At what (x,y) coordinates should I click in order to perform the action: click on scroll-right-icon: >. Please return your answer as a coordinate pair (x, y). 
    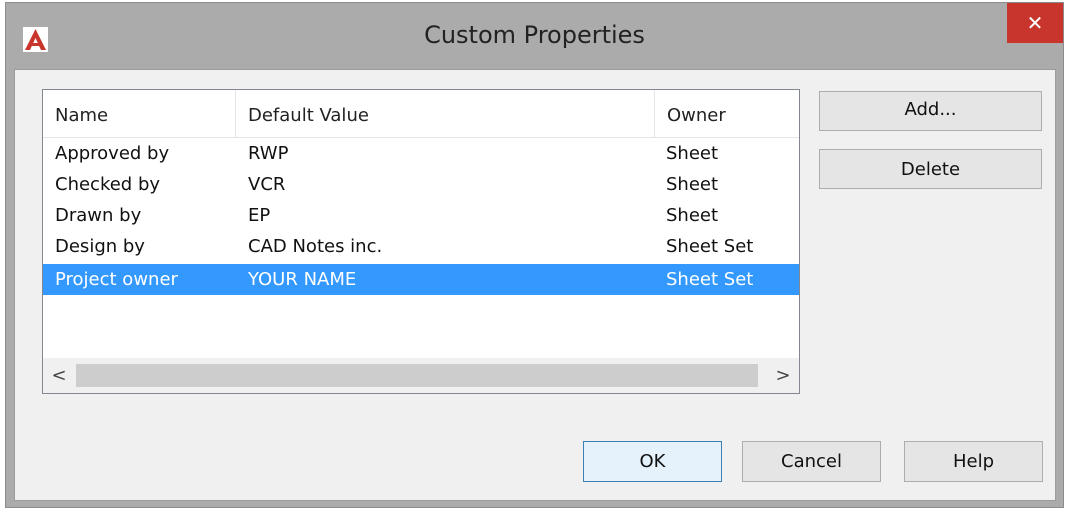
    Looking at the image, I should click on (783, 375).